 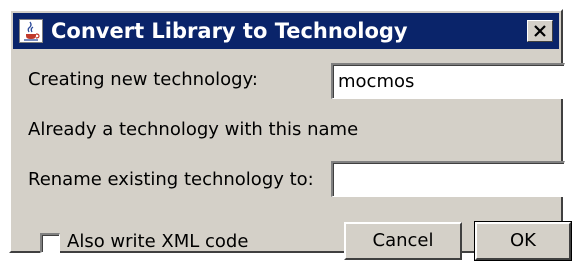 I want to click on rename-label: Rename existing technology to:, so click(x=171, y=179).